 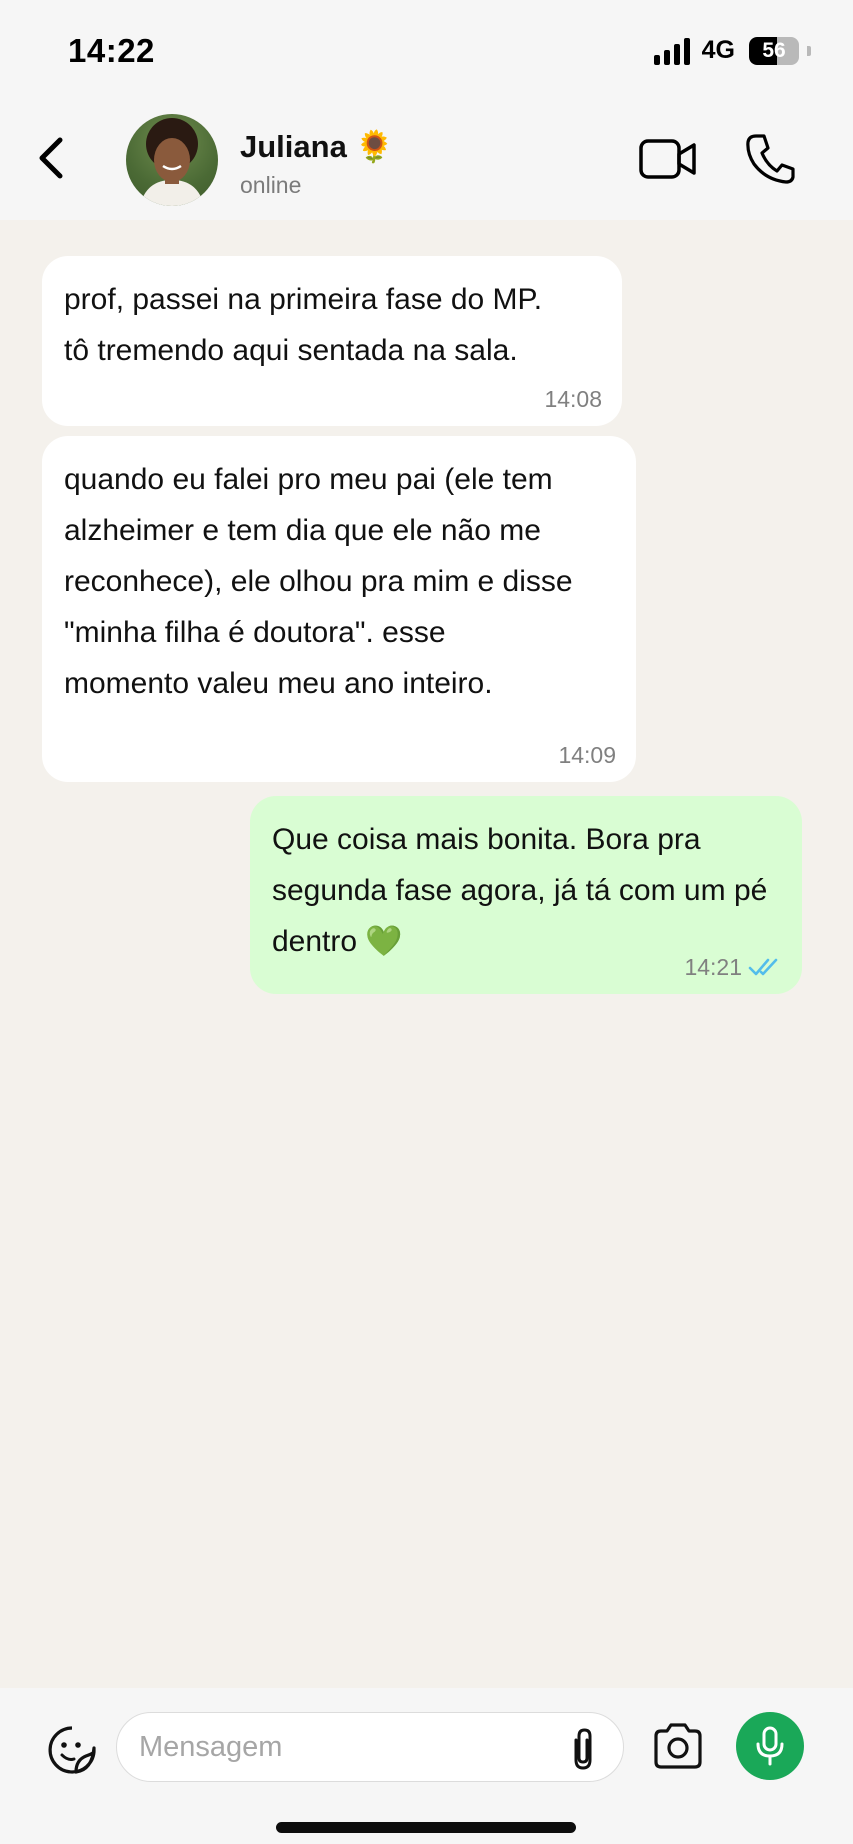 I want to click on composer-bar, so click(x=426, y=1766).